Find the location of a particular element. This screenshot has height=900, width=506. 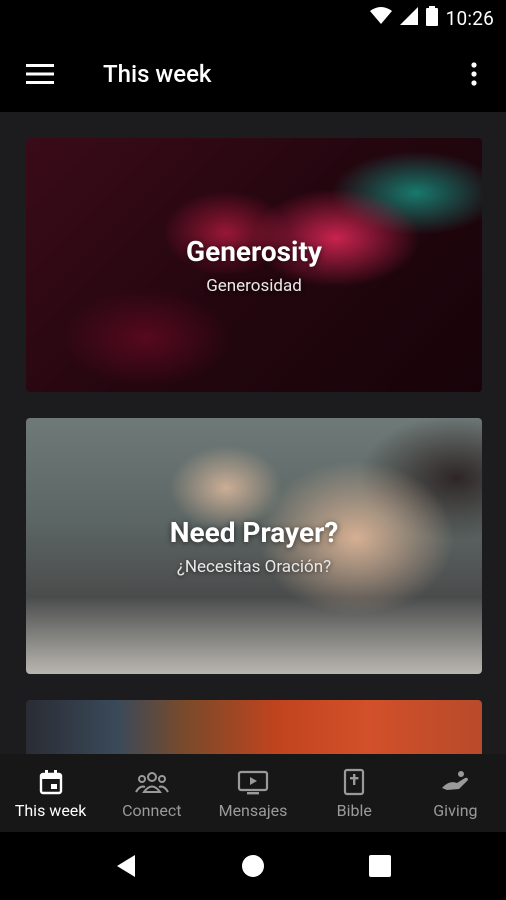

wifi-icon is located at coordinates (380, 18).